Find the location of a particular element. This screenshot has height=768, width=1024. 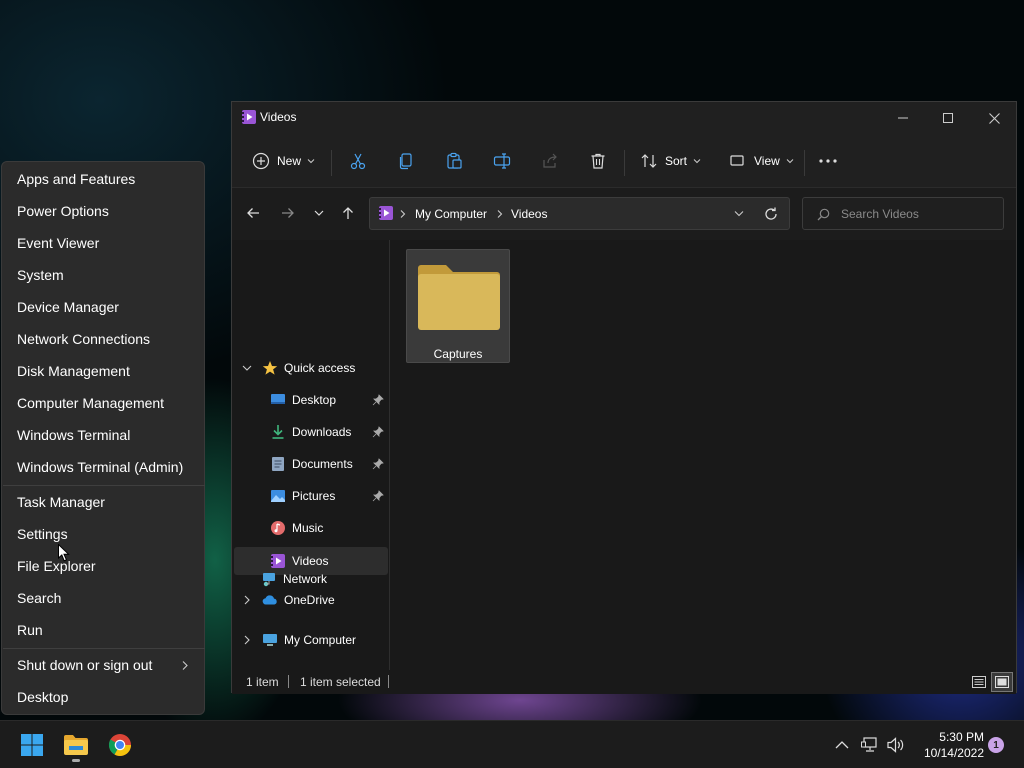

search-icon is located at coordinates (823, 214).